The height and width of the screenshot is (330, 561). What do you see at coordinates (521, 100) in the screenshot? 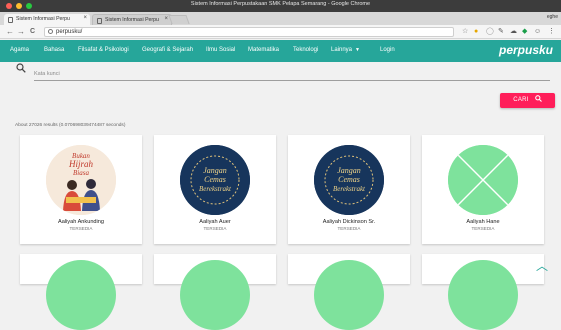
I see `search-button-label: CARI` at bounding box center [521, 100].